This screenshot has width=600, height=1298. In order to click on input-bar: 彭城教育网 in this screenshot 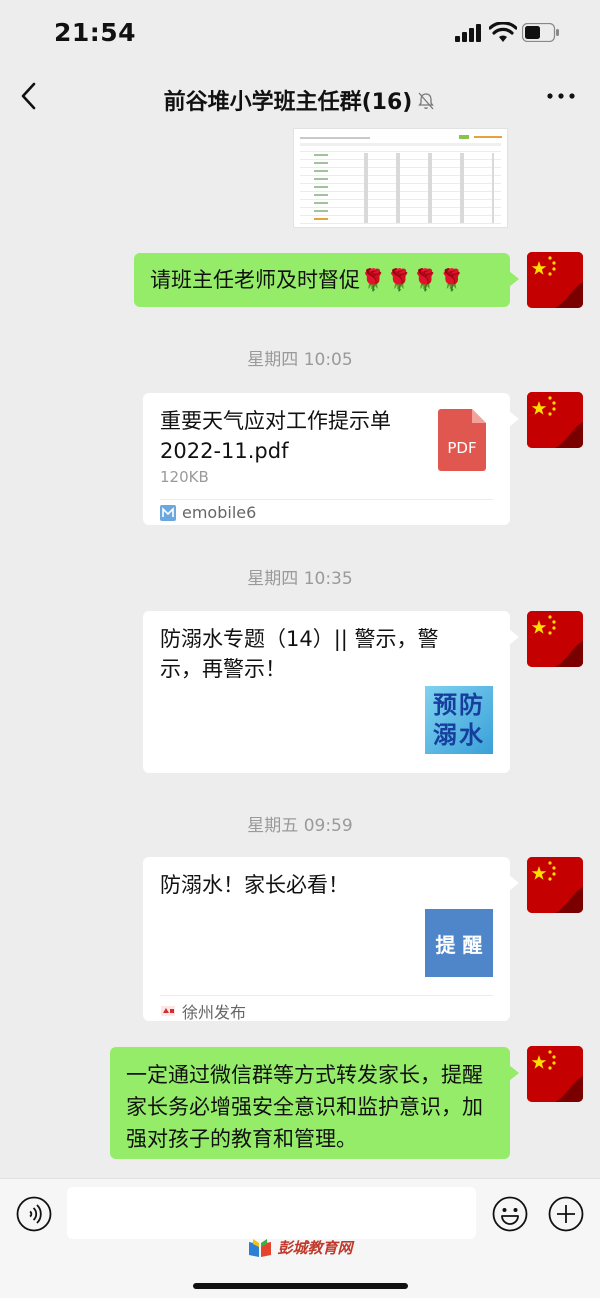, I will do `click(300, 1238)`.